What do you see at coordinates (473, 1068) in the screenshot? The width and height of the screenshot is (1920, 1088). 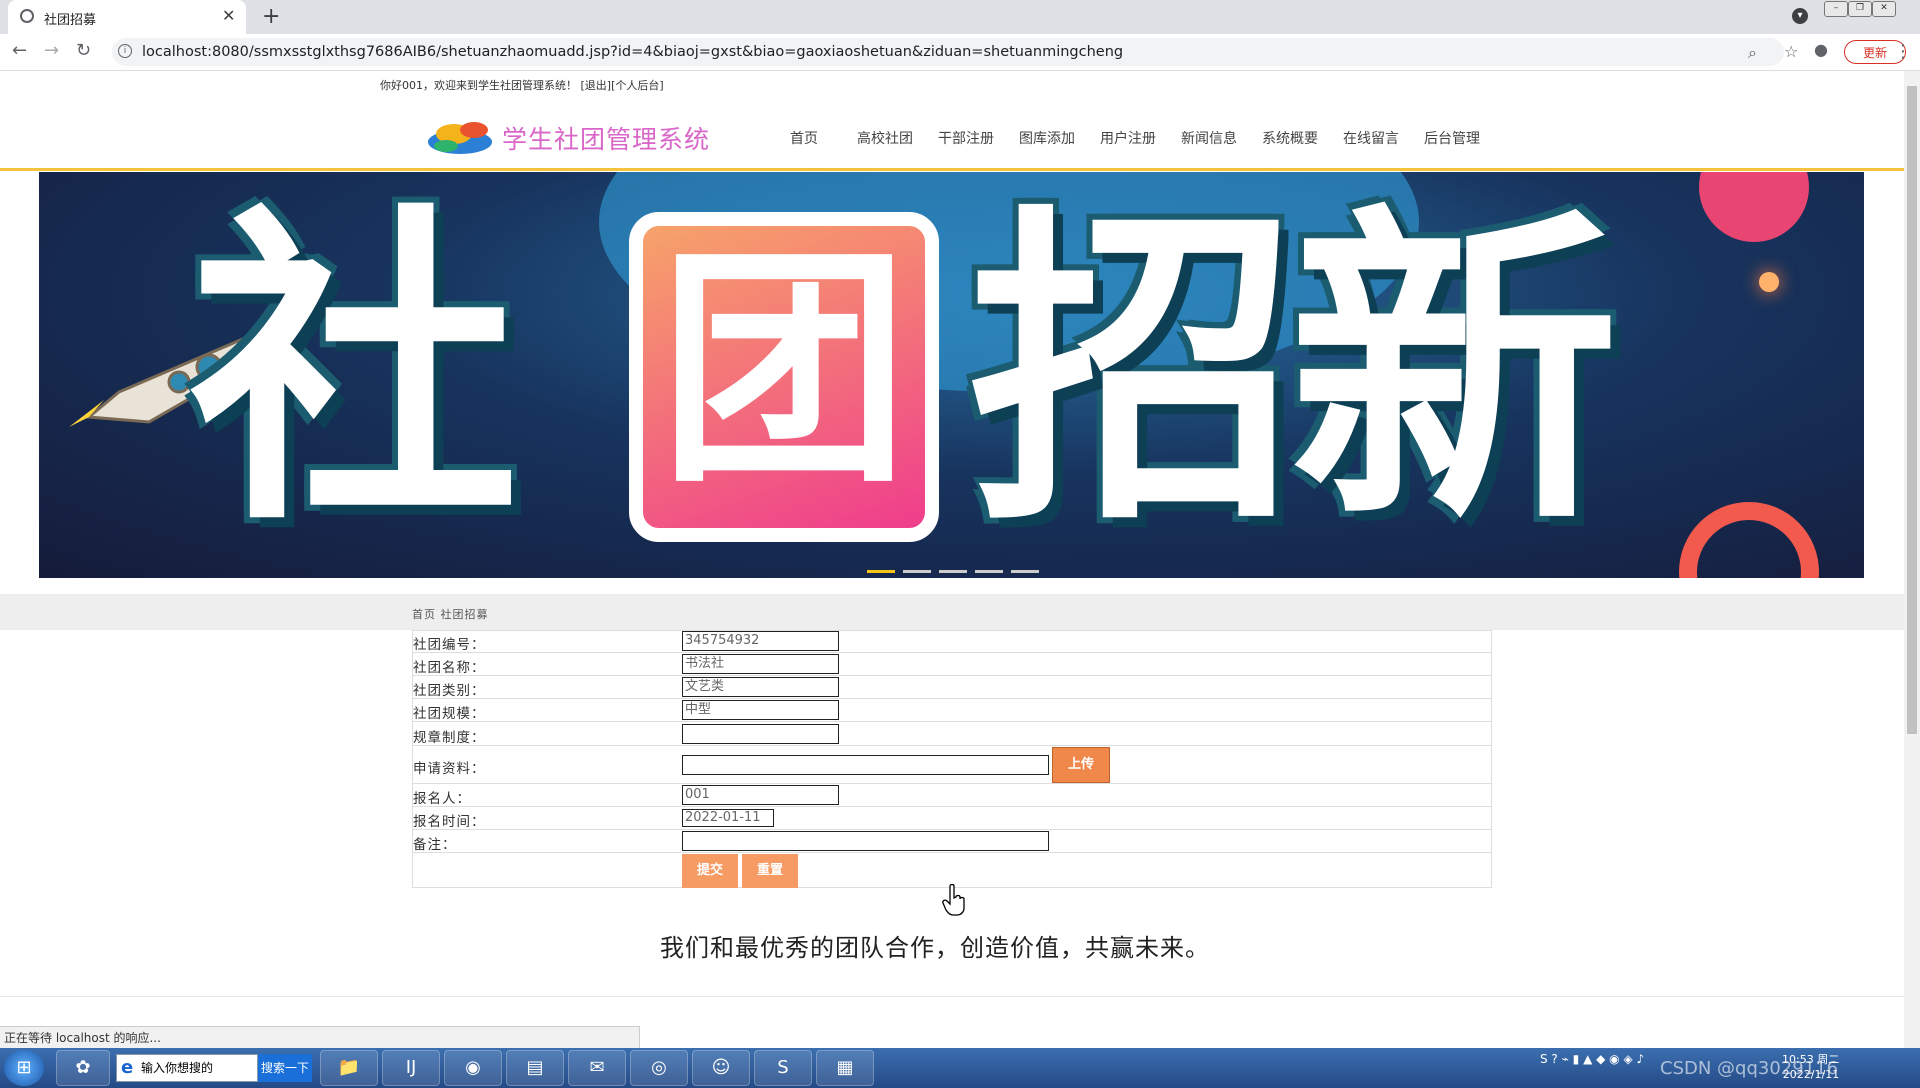 I see `firefox-app-icon: ◉` at bounding box center [473, 1068].